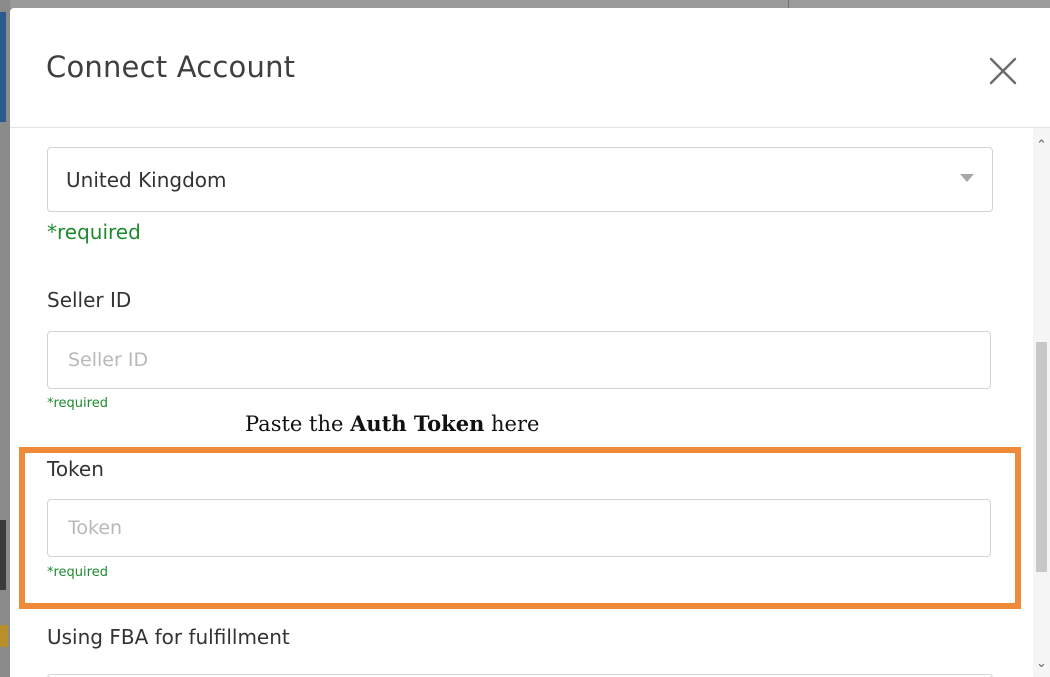  I want to click on annotation-prefix: Paste the, so click(298, 424).